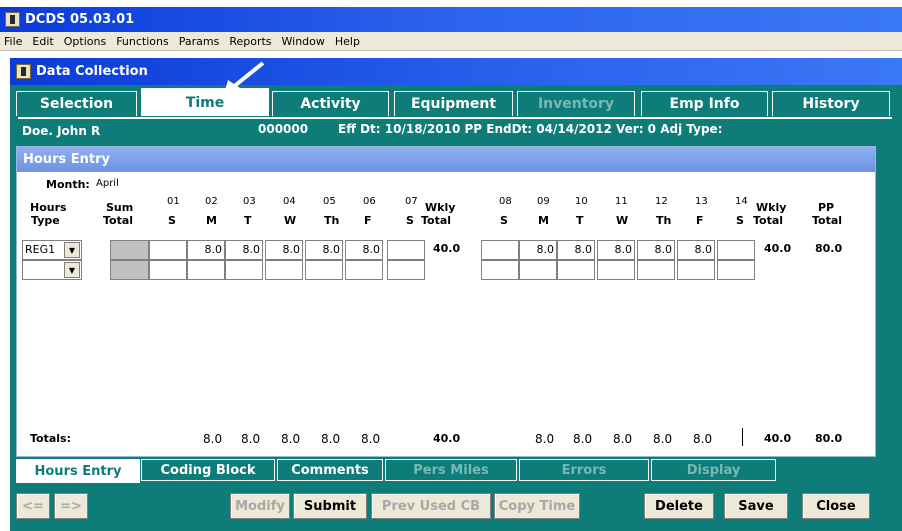 This screenshot has width=902, height=531. Describe the element at coordinates (829, 248) in the screenshot. I see `pp-total-value: 80.0` at that location.